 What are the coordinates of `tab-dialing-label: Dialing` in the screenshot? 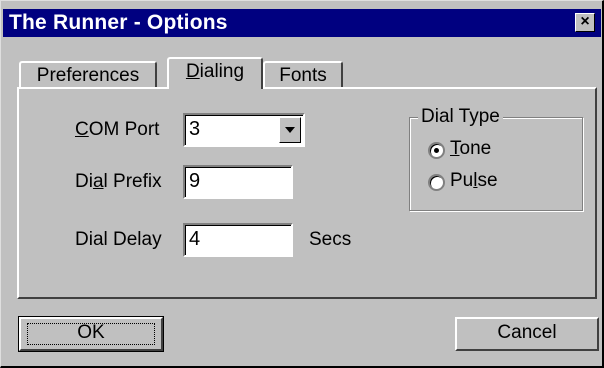 It's located at (215, 71).